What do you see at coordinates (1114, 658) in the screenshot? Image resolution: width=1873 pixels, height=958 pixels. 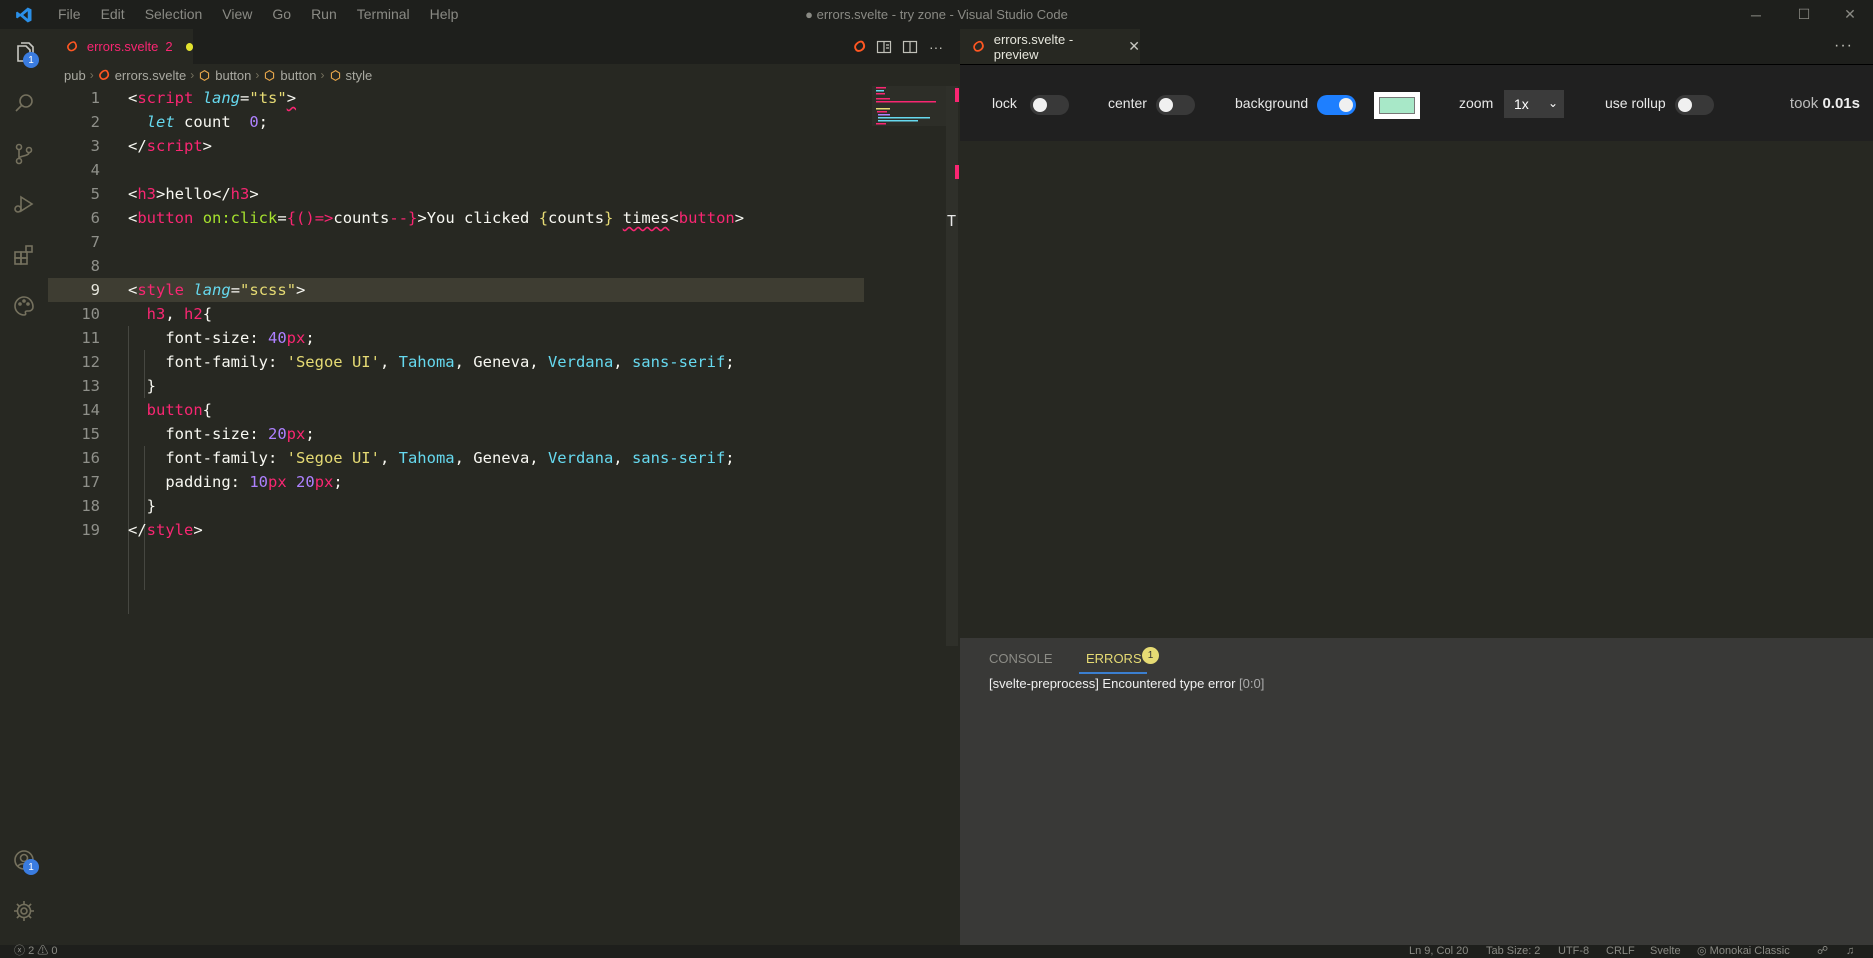 I see `tab-errors: ERRORS` at bounding box center [1114, 658].